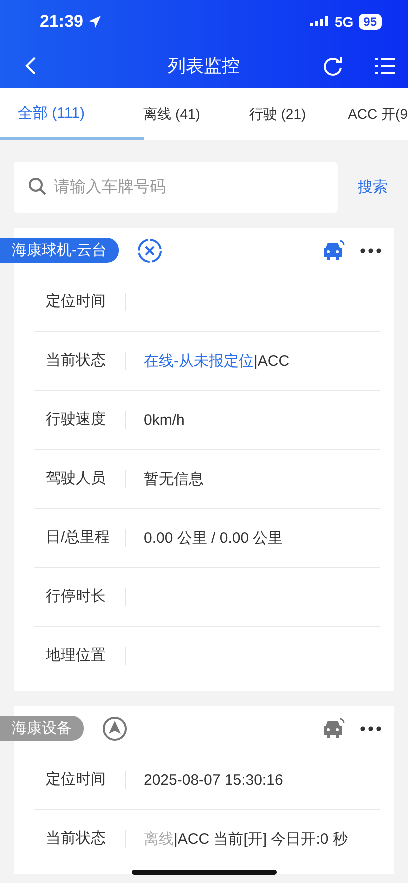  Describe the element at coordinates (378, 114) in the screenshot. I see `filter-tab: ACC 开(9` at that location.